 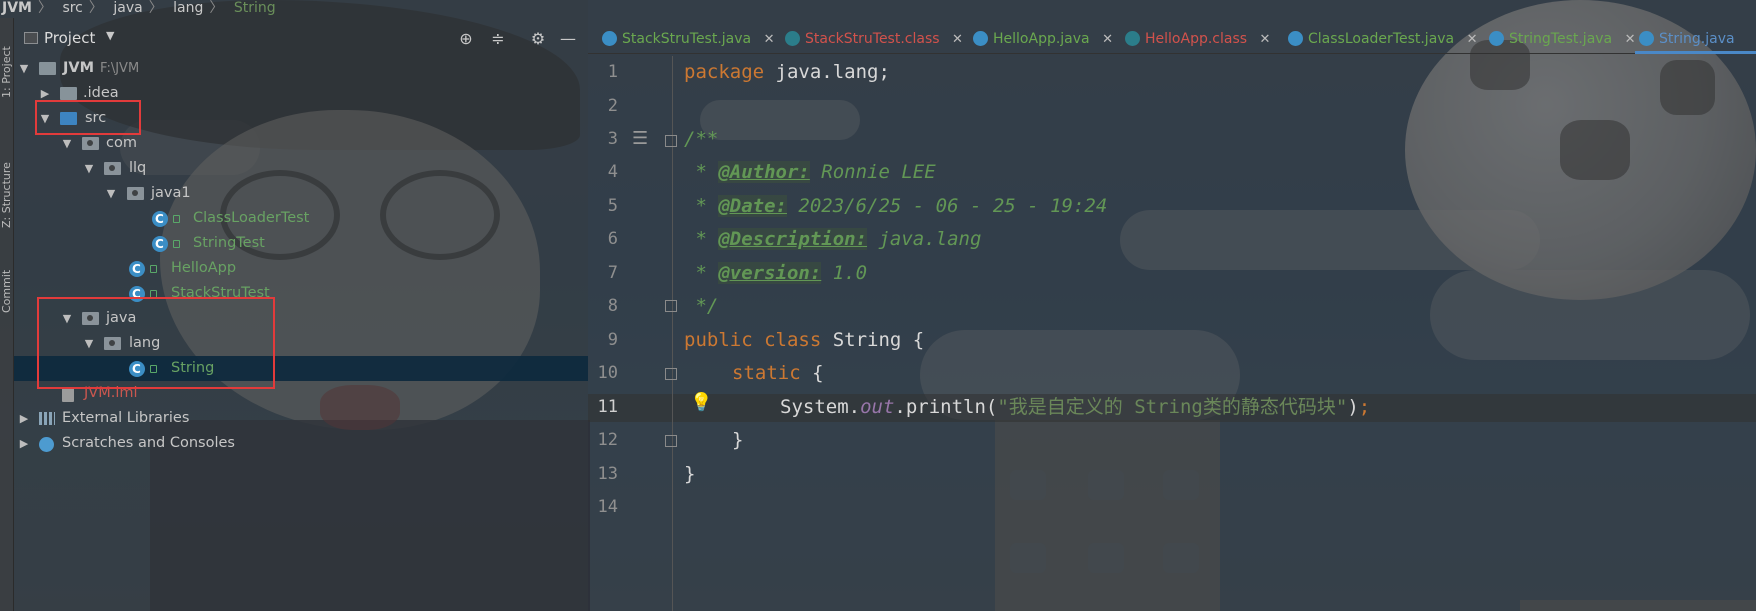 What do you see at coordinates (612, 306) in the screenshot?
I see `line-number: 8` at bounding box center [612, 306].